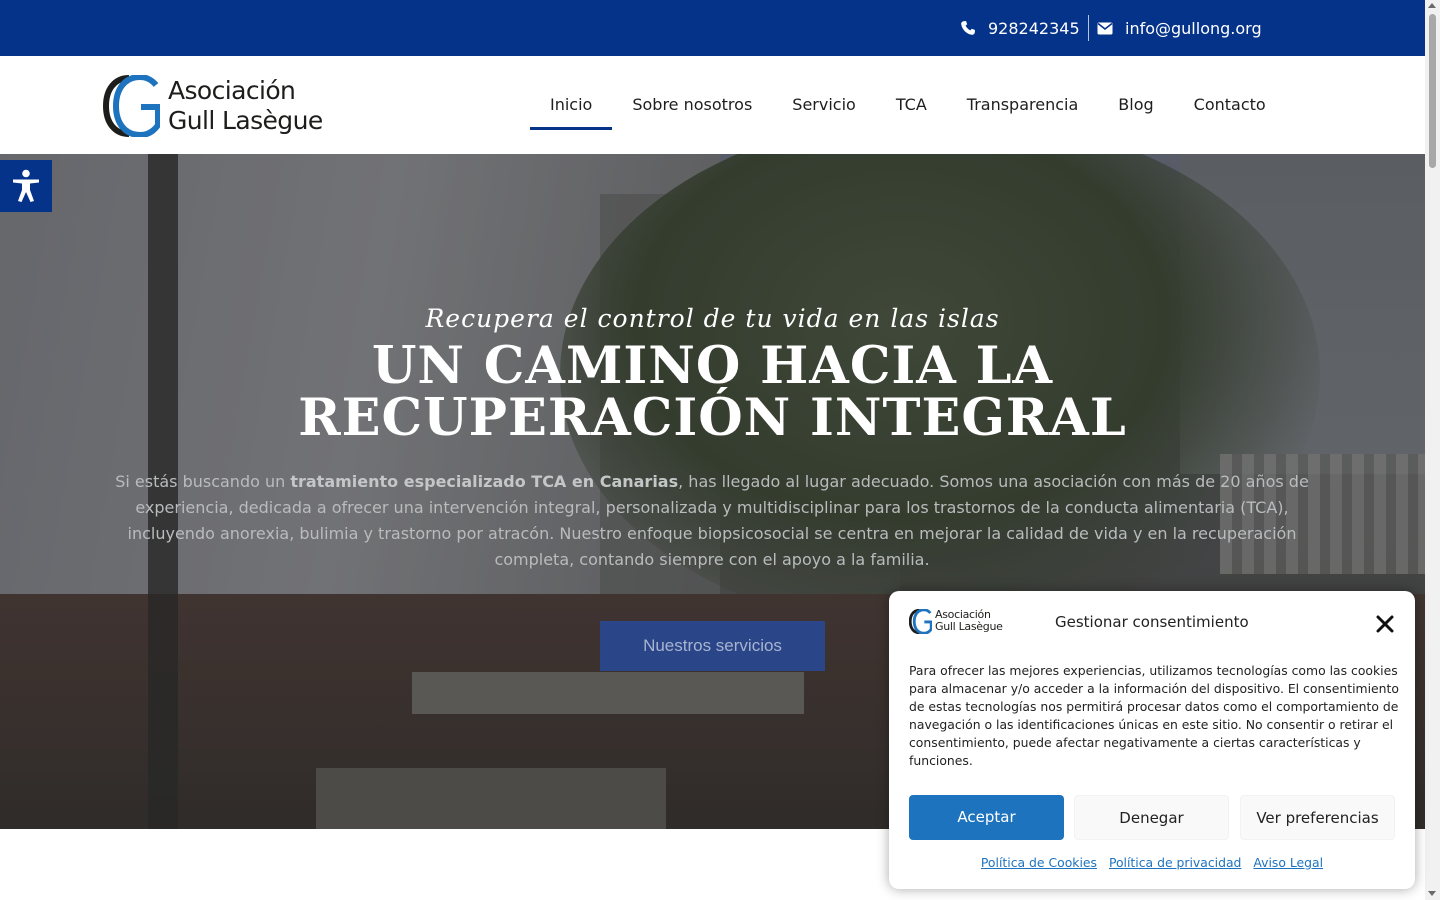  I want to click on consent-logo-mark, so click(920, 621).